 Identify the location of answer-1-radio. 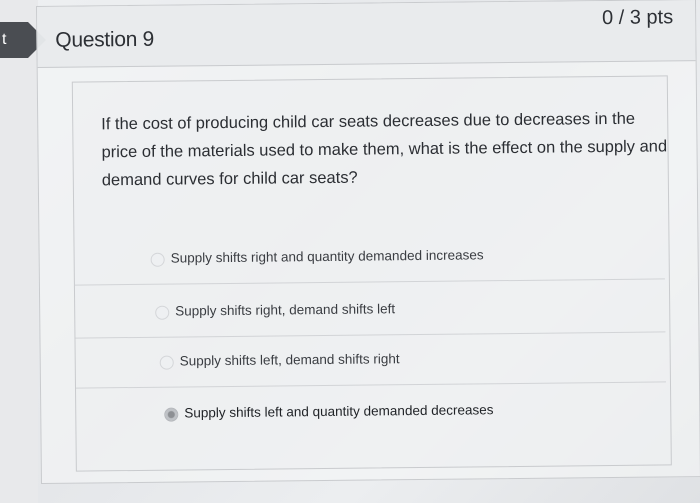
(157, 259).